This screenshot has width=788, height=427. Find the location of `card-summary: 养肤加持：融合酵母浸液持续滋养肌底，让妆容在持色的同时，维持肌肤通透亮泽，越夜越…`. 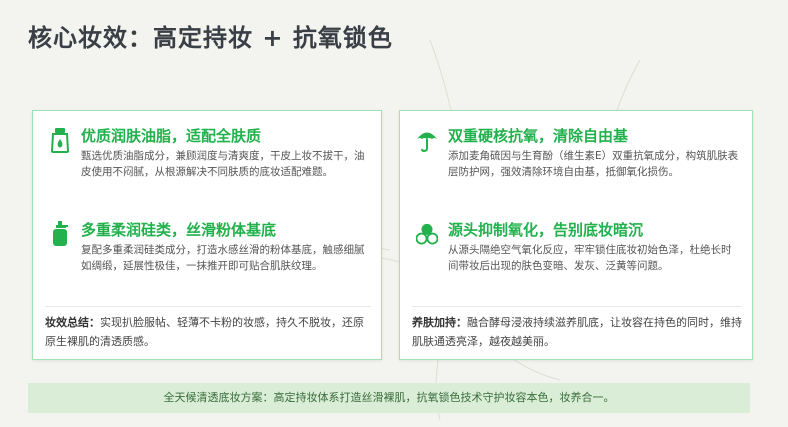

card-summary: 养肤加持：融合酵母浸液持续滋养肌底，让妆容在持色的同时，维持肌肤通透亮泽，越夜越… is located at coordinates (577, 328).